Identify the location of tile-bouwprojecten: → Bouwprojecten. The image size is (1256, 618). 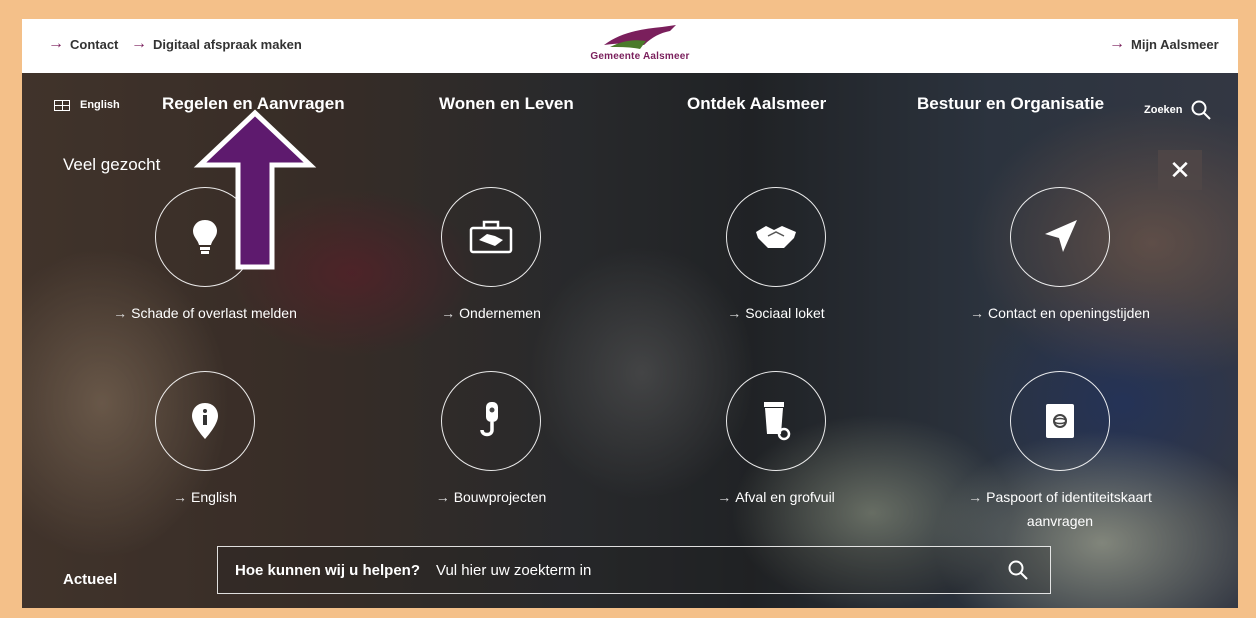
(491, 440).